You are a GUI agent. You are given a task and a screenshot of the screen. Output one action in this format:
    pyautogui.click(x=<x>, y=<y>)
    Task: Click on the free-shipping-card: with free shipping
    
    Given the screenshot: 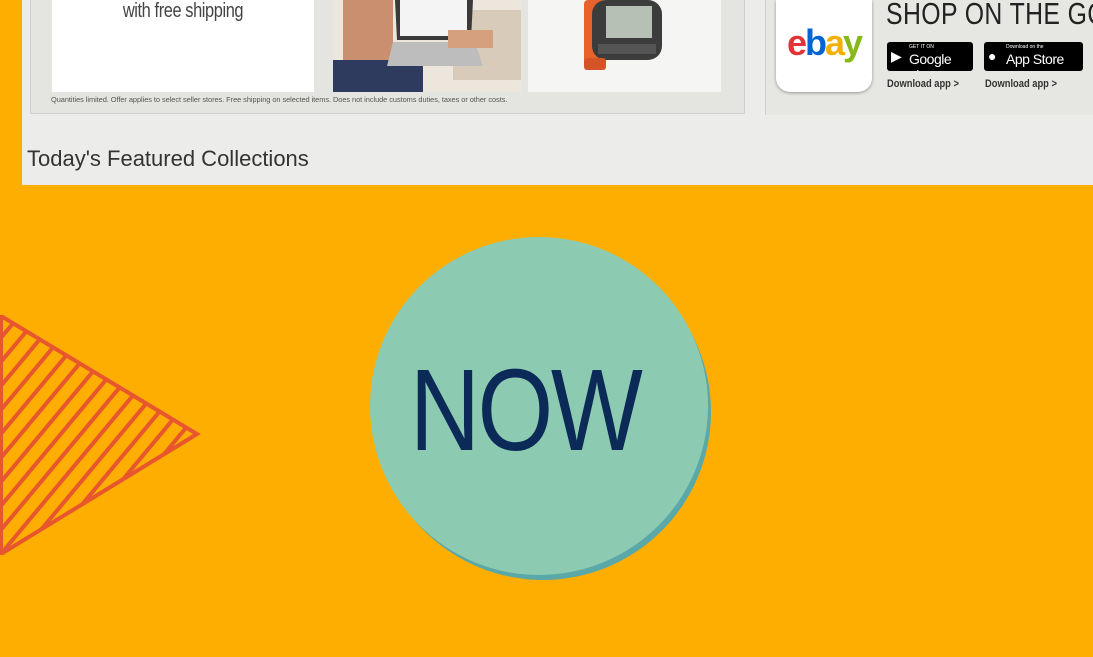 What is the action you would take?
    pyautogui.click(x=183, y=46)
    